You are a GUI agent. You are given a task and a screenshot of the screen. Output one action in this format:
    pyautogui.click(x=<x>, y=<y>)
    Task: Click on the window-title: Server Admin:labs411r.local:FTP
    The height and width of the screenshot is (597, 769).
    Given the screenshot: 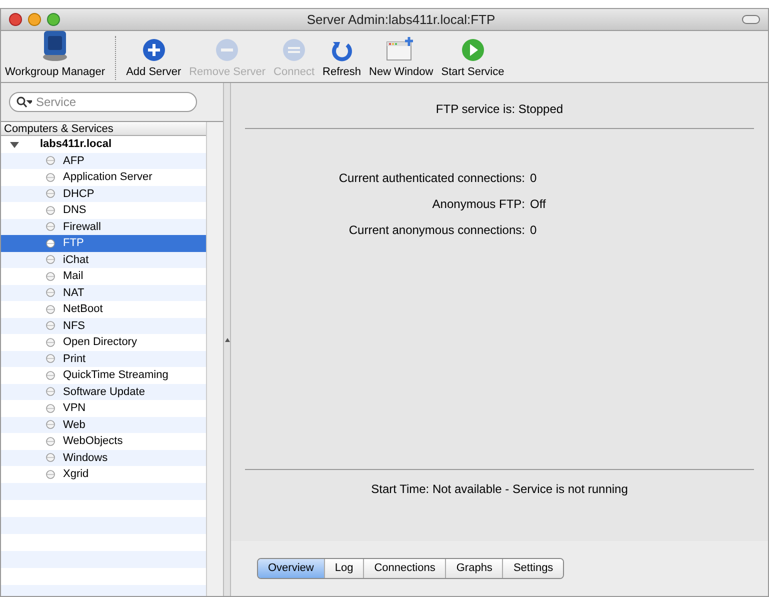 What is the action you would take?
    pyautogui.click(x=401, y=19)
    